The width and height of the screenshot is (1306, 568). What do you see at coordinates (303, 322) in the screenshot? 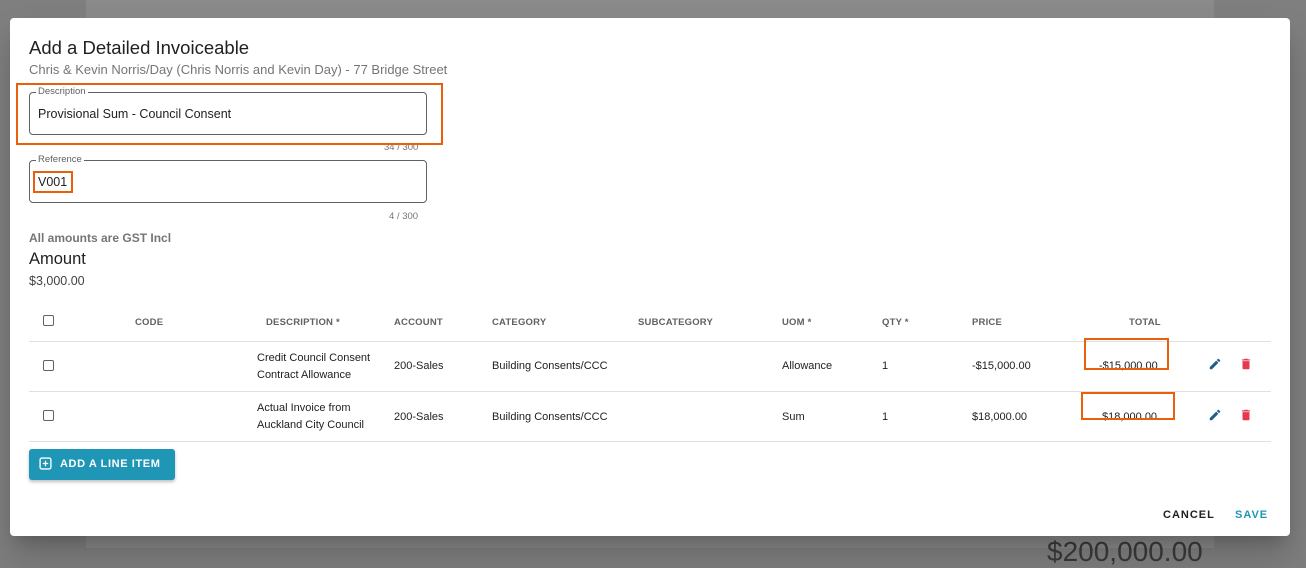
I see `column-header-description: DESCRIPTION *` at bounding box center [303, 322].